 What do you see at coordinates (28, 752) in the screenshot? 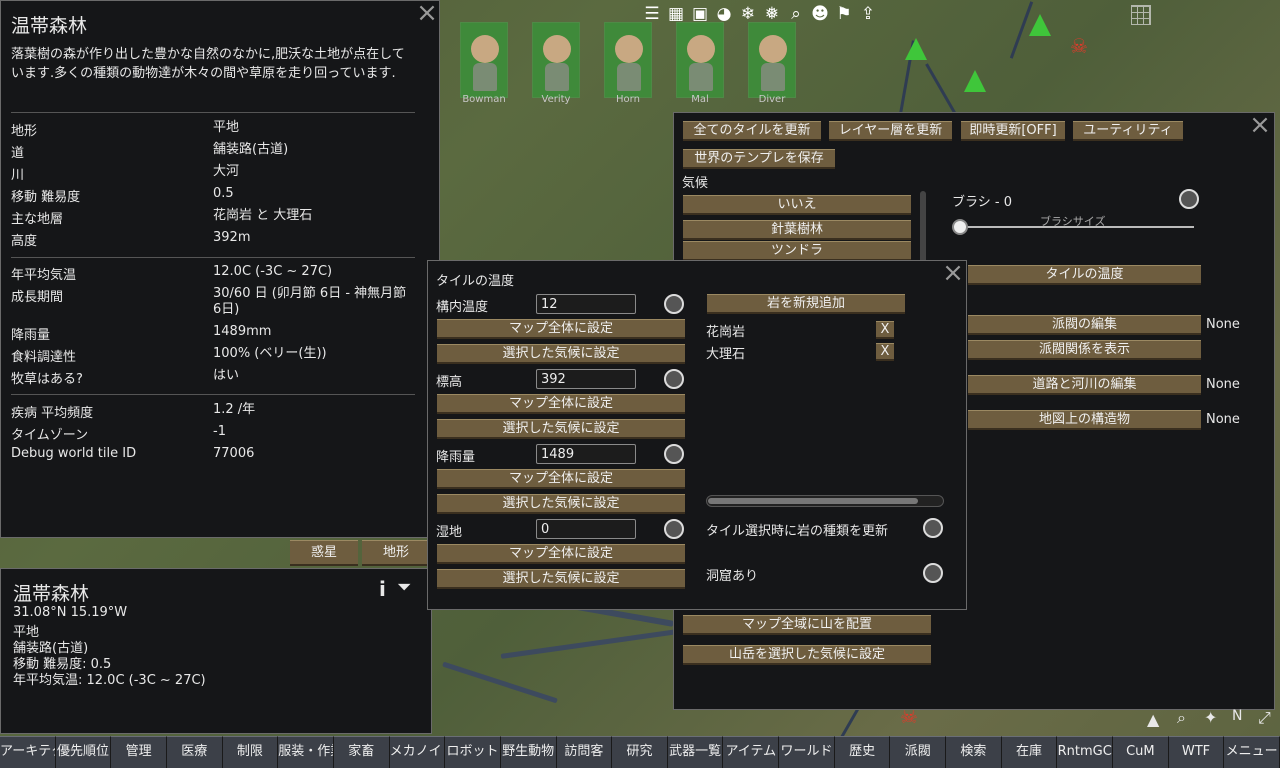
I see `tab-0: アーキテクト` at bounding box center [28, 752].